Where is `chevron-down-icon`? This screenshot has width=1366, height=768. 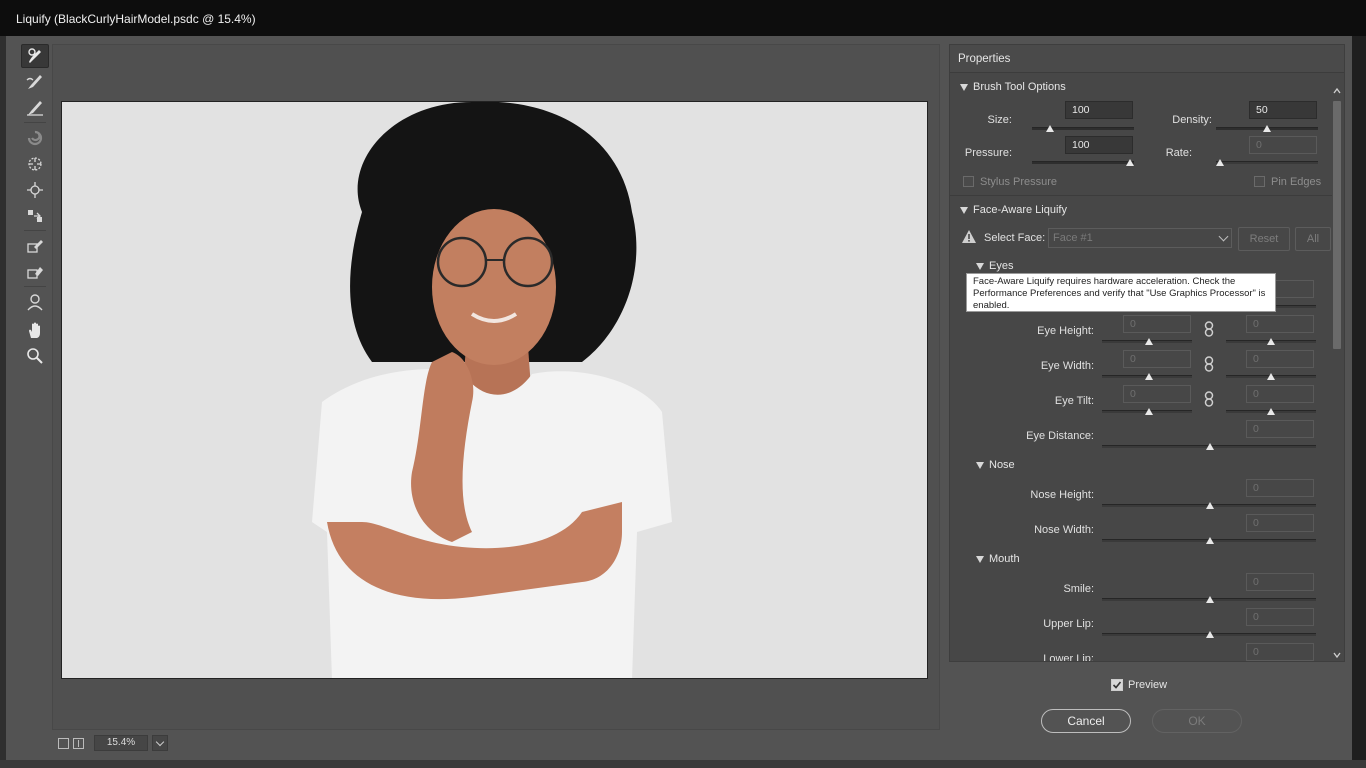 chevron-down-icon is located at coordinates (160, 741).